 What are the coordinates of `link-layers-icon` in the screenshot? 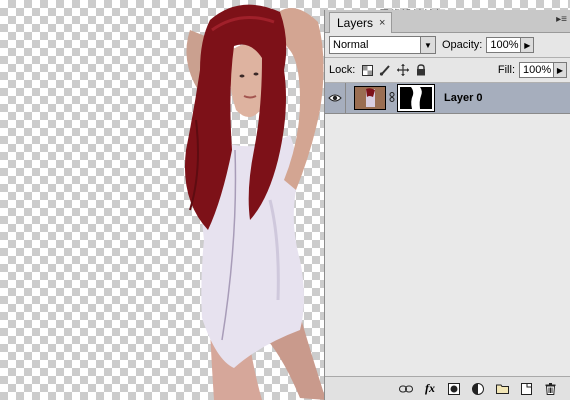 It's located at (406, 389).